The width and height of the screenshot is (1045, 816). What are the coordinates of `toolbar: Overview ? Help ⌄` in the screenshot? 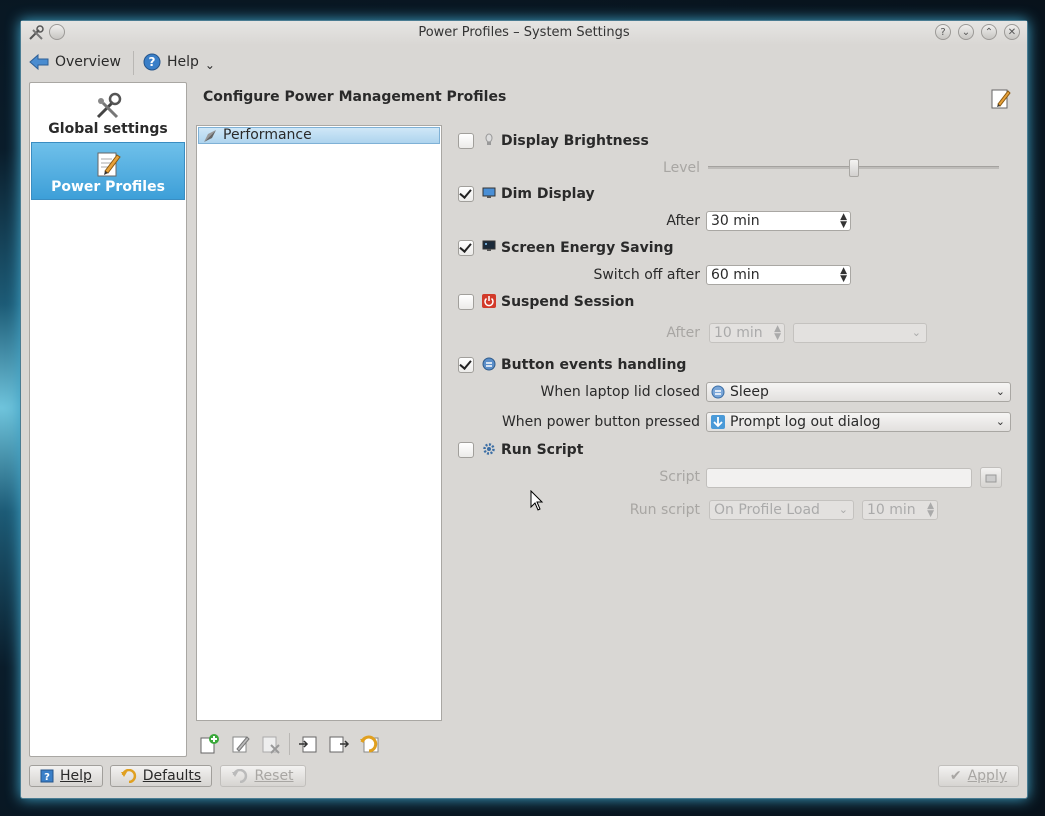 It's located at (524, 62).